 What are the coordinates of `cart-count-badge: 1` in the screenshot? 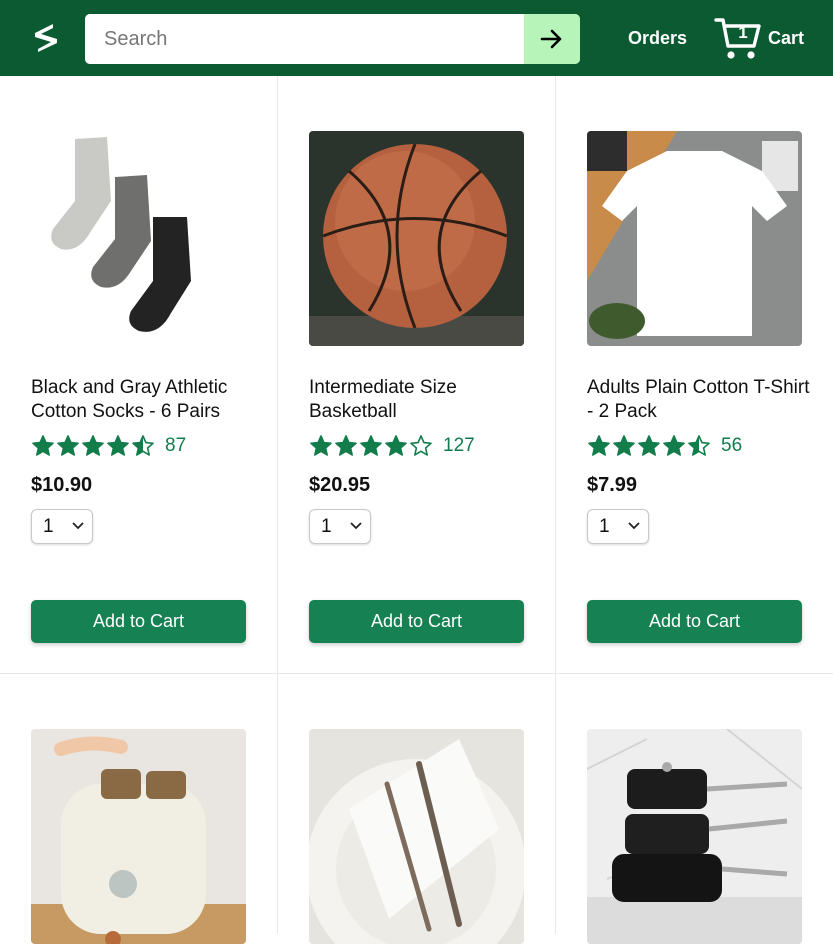 It's located at (743, 32).